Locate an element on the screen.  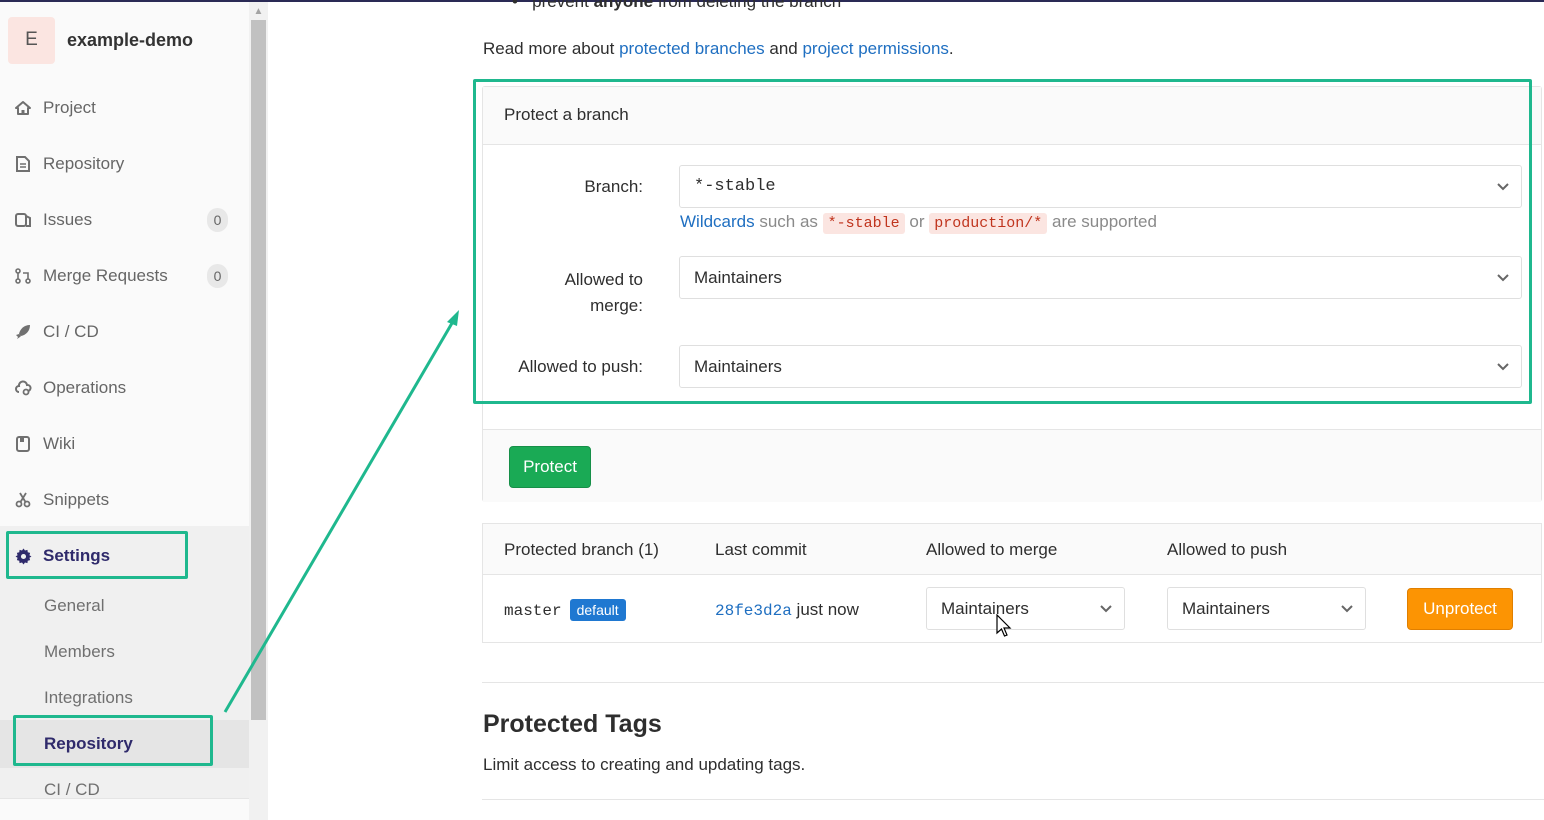
allowed-to-merge-select: Maintainers is located at coordinates (1100, 277).